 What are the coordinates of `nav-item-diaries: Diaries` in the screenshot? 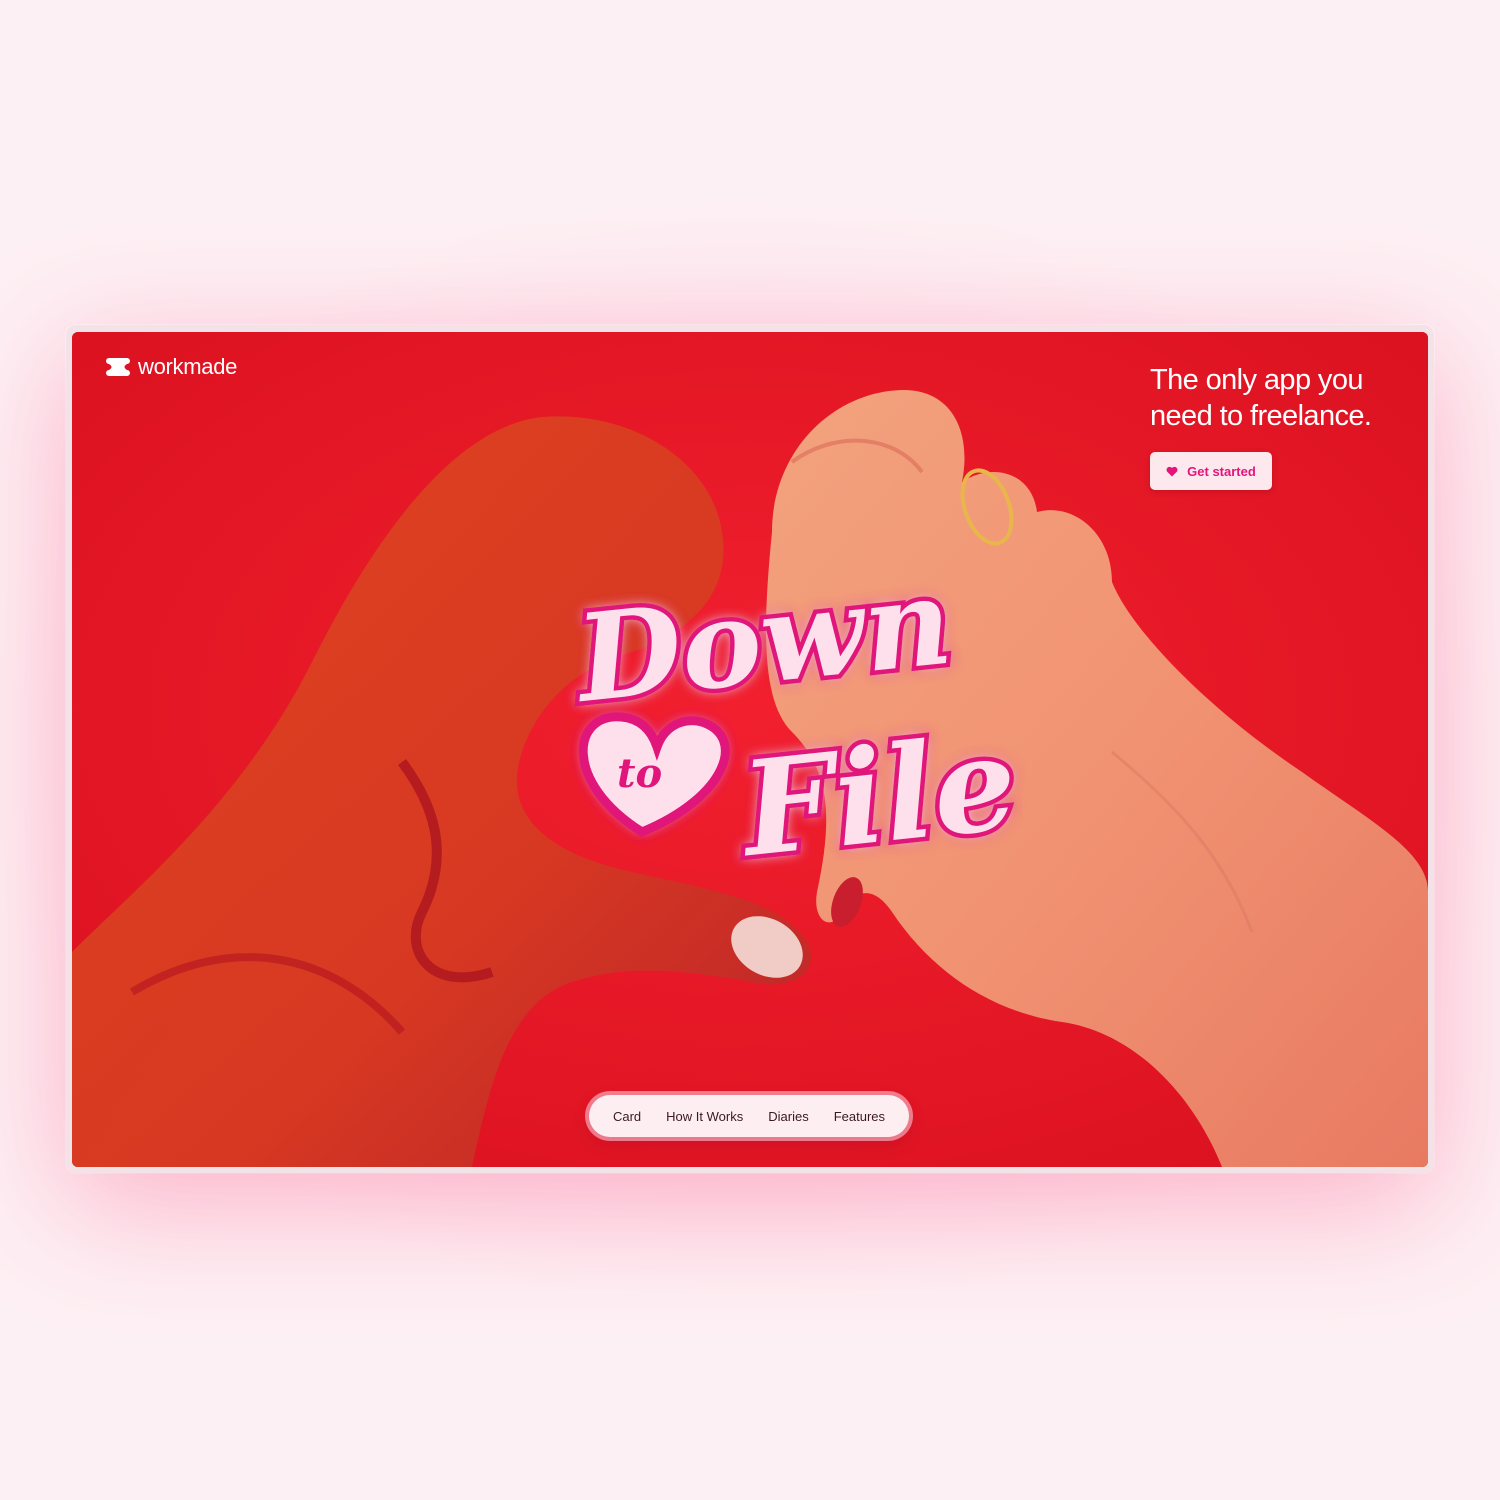 It's located at (788, 1116).